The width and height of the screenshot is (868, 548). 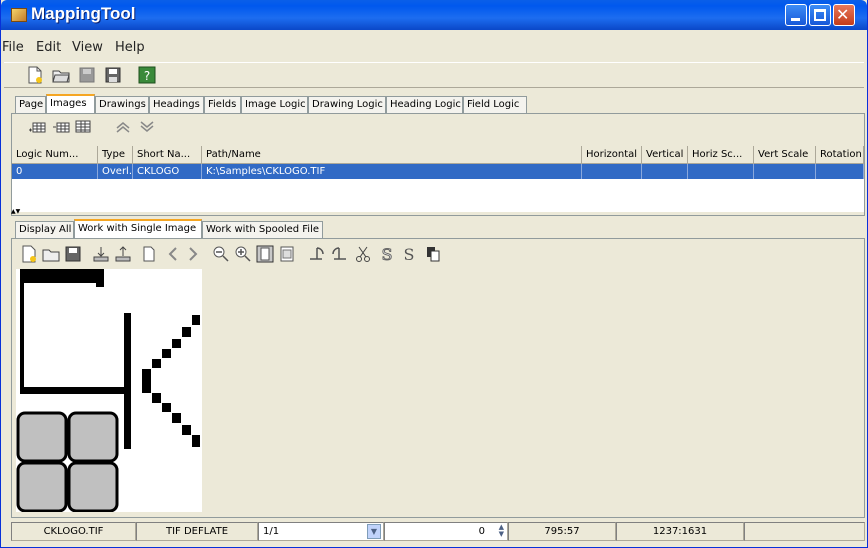 What do you see at coordinates (481, 531) in the screenshot?
I see `spinner-value: 0` at bounding box center [481, 531].